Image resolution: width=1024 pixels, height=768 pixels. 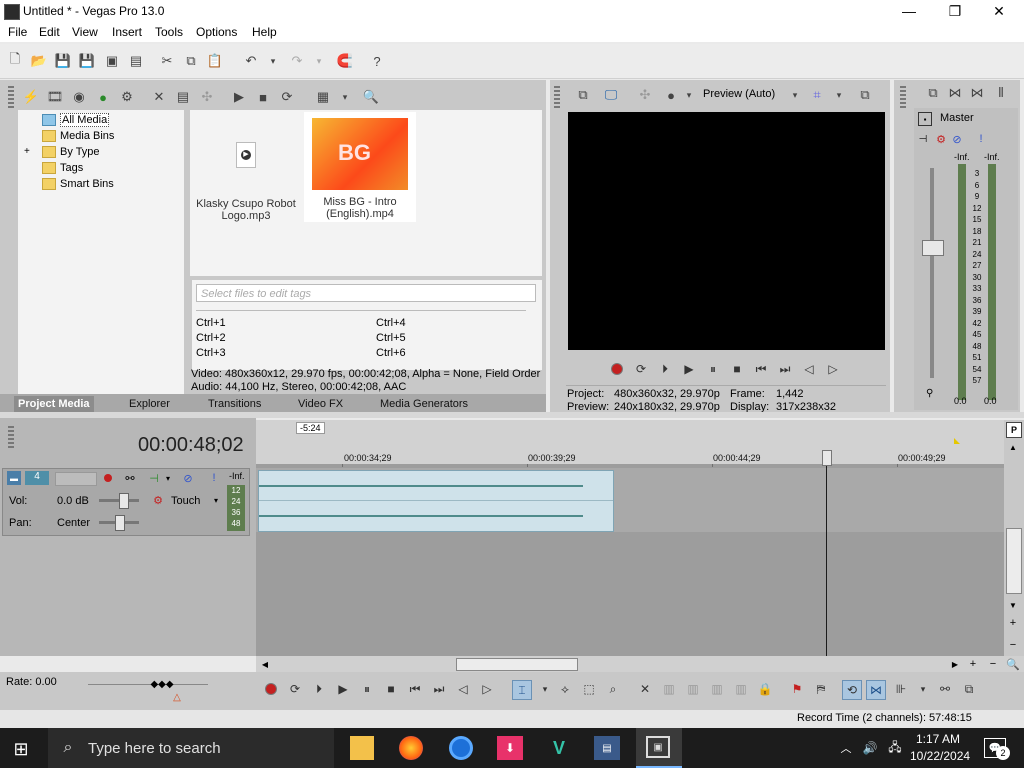 What do you see at coordinates (559, 748) in the screenshot?
I see `vegas-alt-app-icon: V` at bounding box center [559, 748].